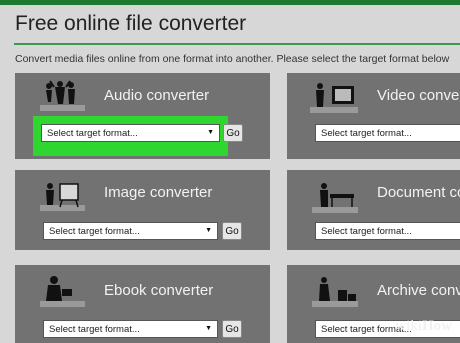 This screenshot has width=460, height=343. What do you see at coordinates (233, 133) in the screenshot?
I see `audio-go-button: Go` at bounding box center [233, 133].